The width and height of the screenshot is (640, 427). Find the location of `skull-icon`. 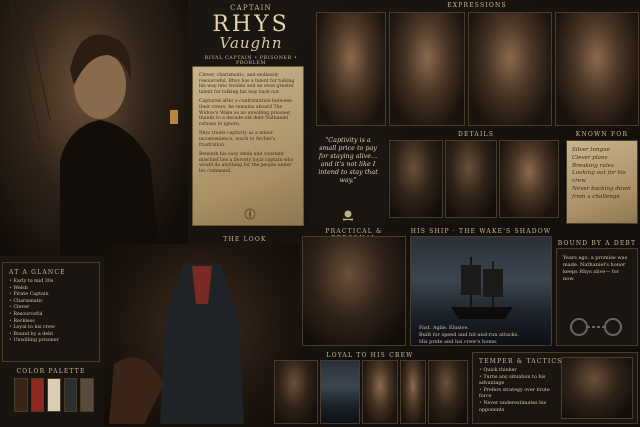

skull-icon is located at coordinates (348, 215).